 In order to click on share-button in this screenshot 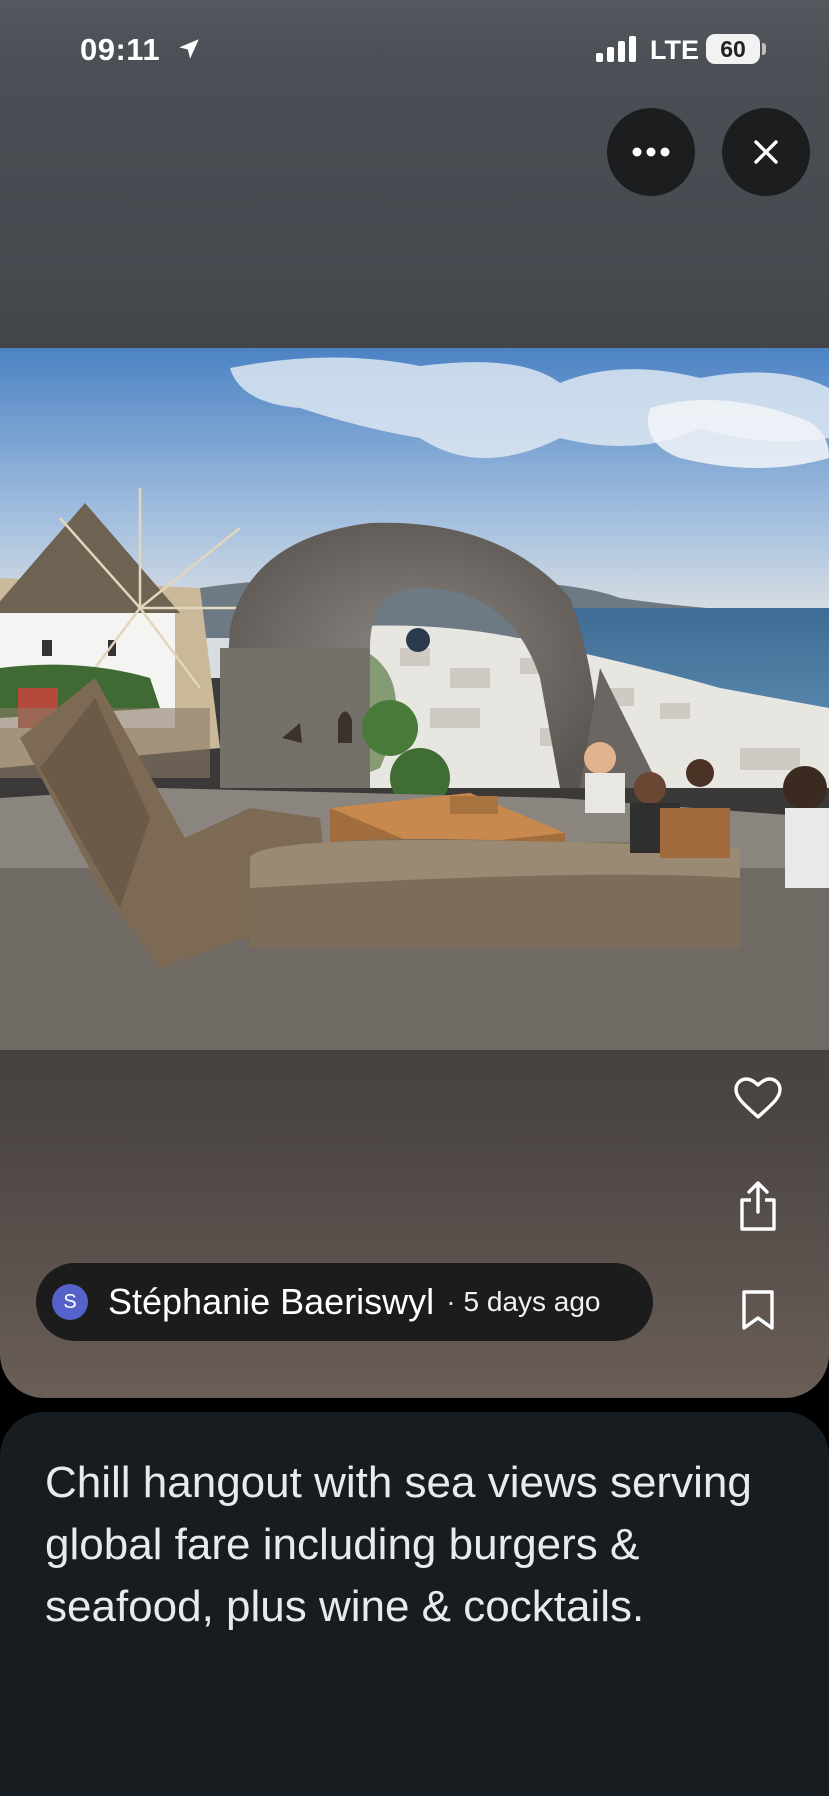, I will do `click(758, 1206)`.